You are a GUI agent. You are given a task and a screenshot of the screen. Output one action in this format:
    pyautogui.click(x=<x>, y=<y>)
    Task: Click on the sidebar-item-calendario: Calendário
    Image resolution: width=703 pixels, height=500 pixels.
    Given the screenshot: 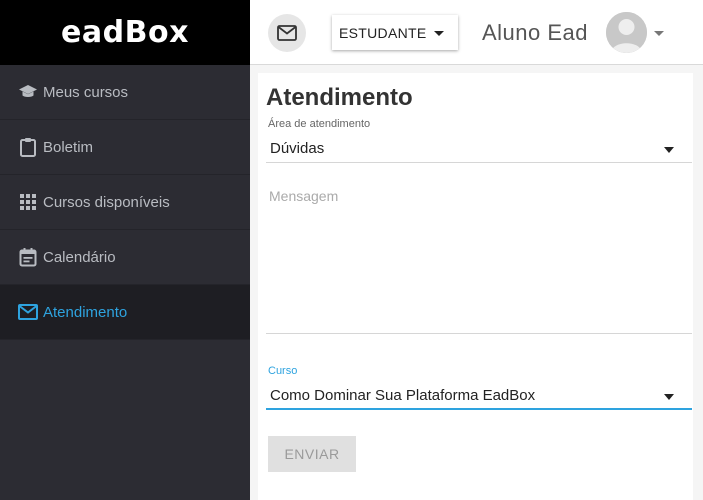 What is the action you would take?
    pyautogui.click(x=125, y=257)
    